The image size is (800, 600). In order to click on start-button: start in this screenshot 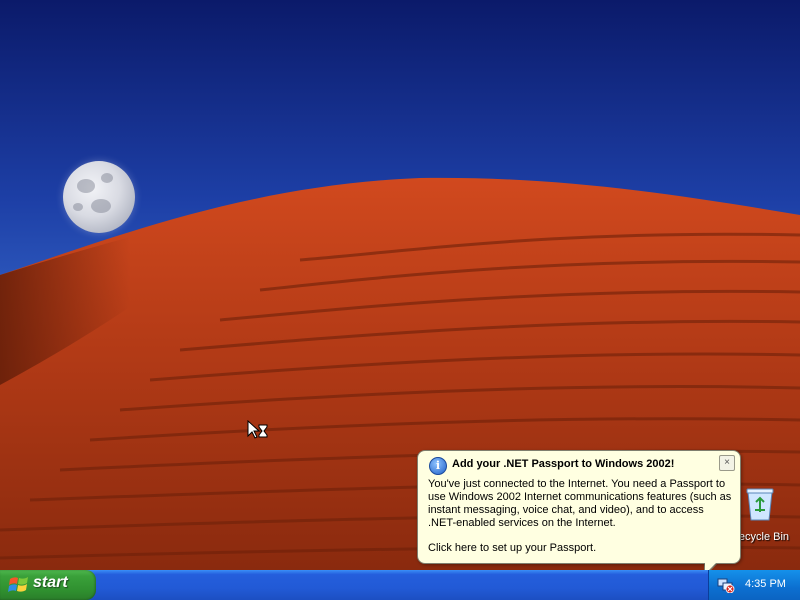, I will do `click(48, 585)`.